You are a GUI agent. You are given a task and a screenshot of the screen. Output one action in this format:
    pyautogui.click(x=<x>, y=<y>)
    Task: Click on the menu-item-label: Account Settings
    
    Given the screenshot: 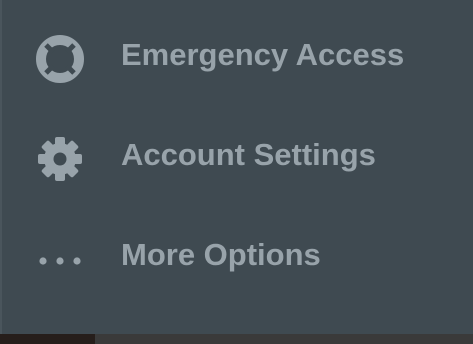 What is the action you would take?
    pyautogui.click(x=248, y=154)
    